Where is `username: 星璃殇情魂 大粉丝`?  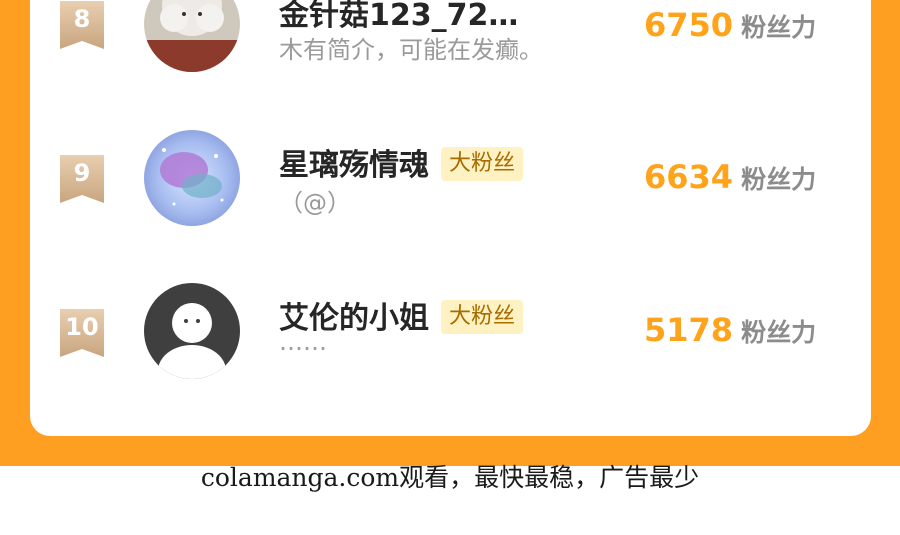
username: 星璃殇情魂 大粉丝 is located at coordinates (401, 162).